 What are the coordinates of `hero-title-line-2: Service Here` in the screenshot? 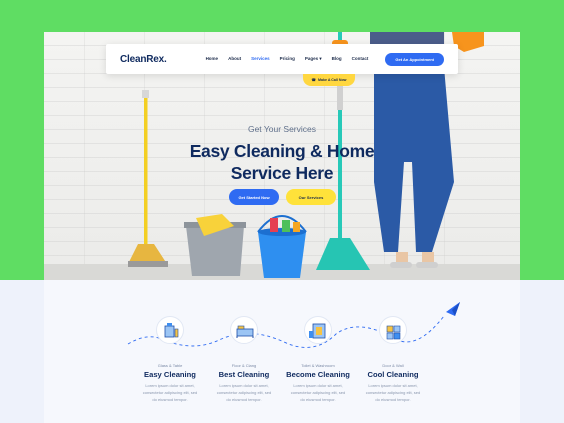 It's located at (282, 173).